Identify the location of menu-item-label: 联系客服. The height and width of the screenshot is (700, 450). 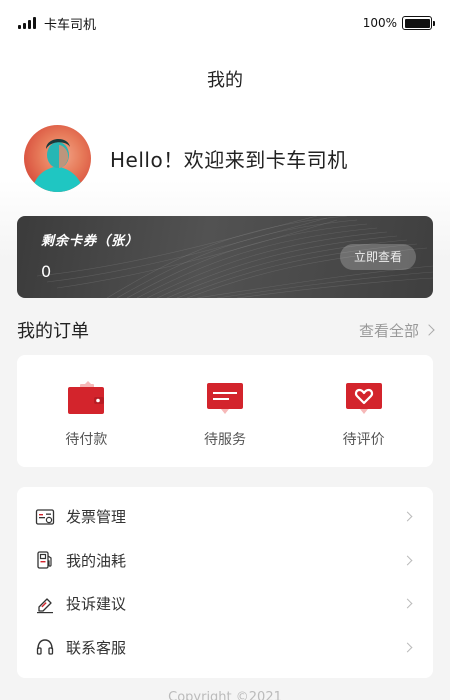
(96, 647).